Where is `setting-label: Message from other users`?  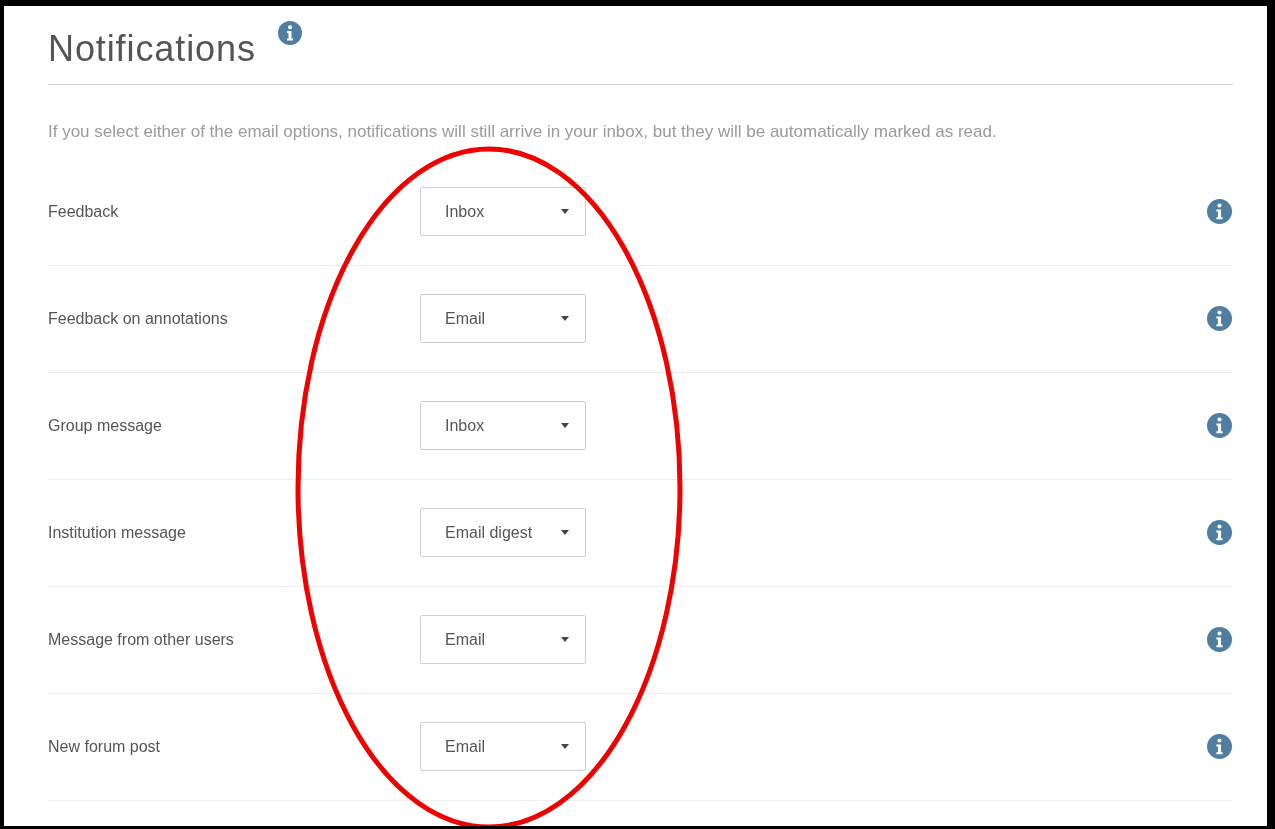
setting-label: Message from other users is located at coordinates (141, 639).